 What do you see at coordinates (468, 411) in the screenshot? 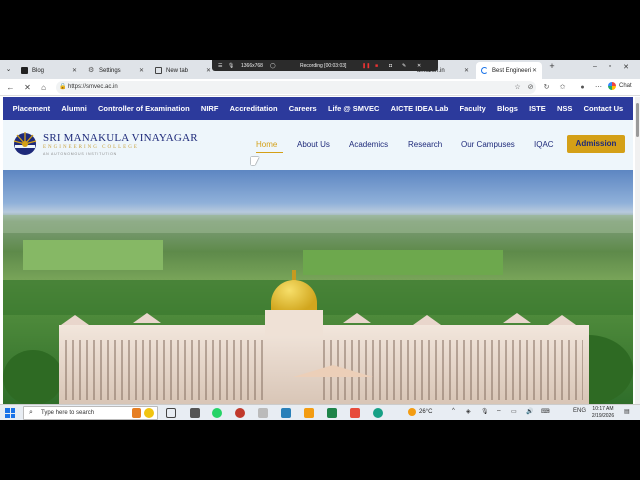
I see `network-icon: ◈` at bounding box center [468, 411].